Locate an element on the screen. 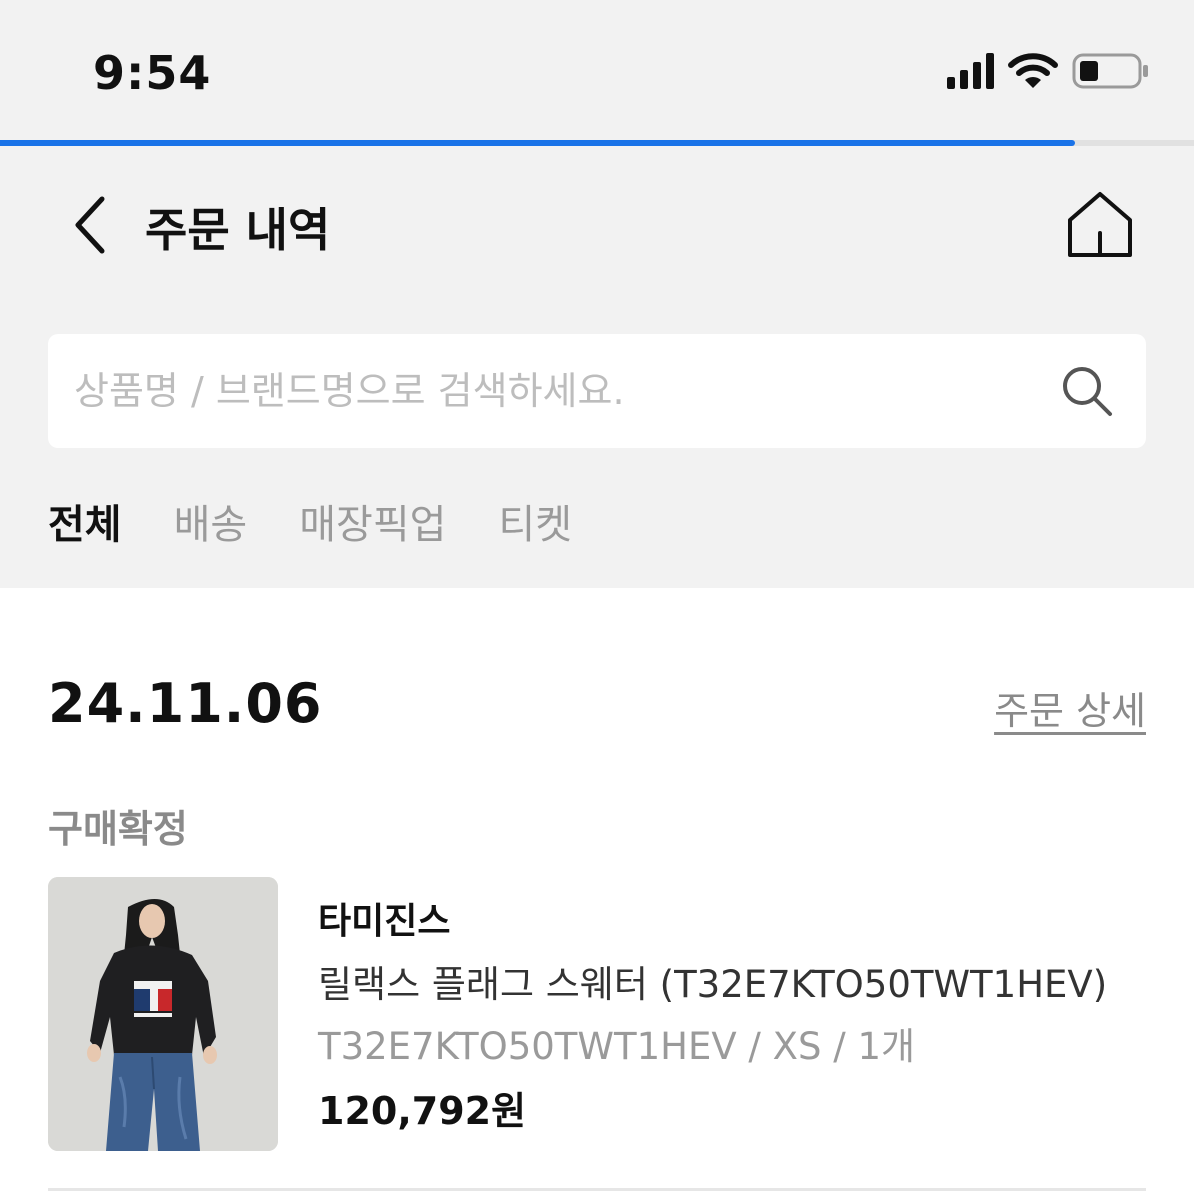 The height and width of the screenshot is (1194, 1194). page-title: 주문 내역 is located at coordinates (238, 230).